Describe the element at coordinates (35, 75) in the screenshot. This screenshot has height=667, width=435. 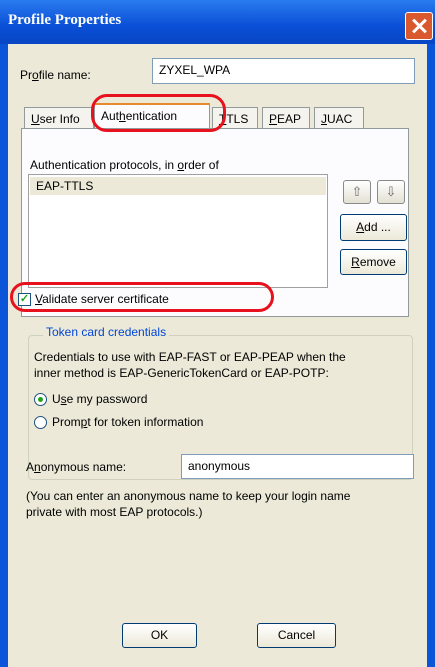
I see `label-mnemonic: o` at that location.